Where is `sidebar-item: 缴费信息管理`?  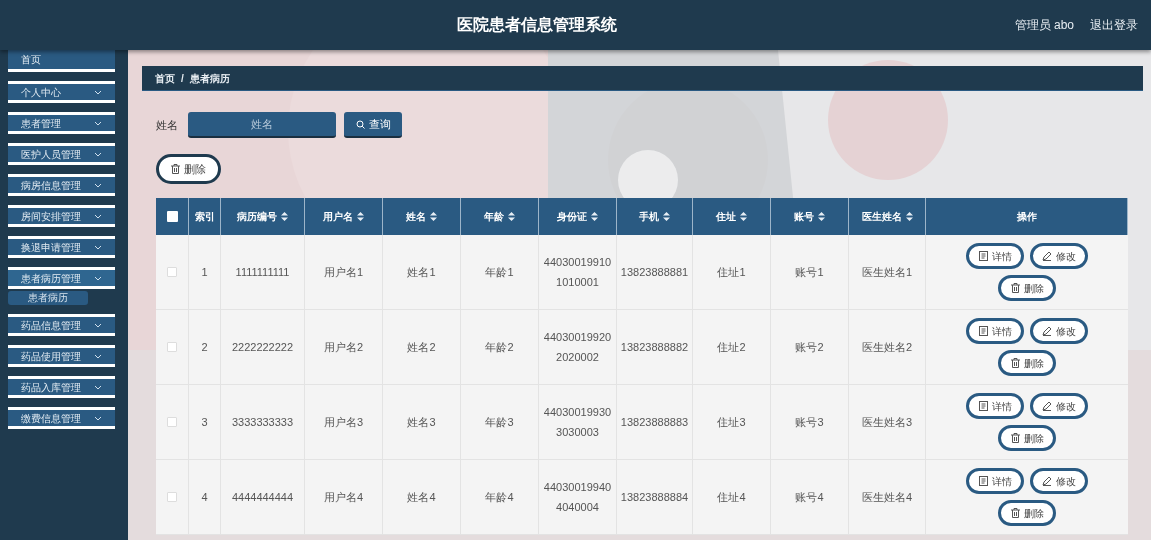
sidebar-item: 缴费信息管理 is located at coordinates (61, 418).